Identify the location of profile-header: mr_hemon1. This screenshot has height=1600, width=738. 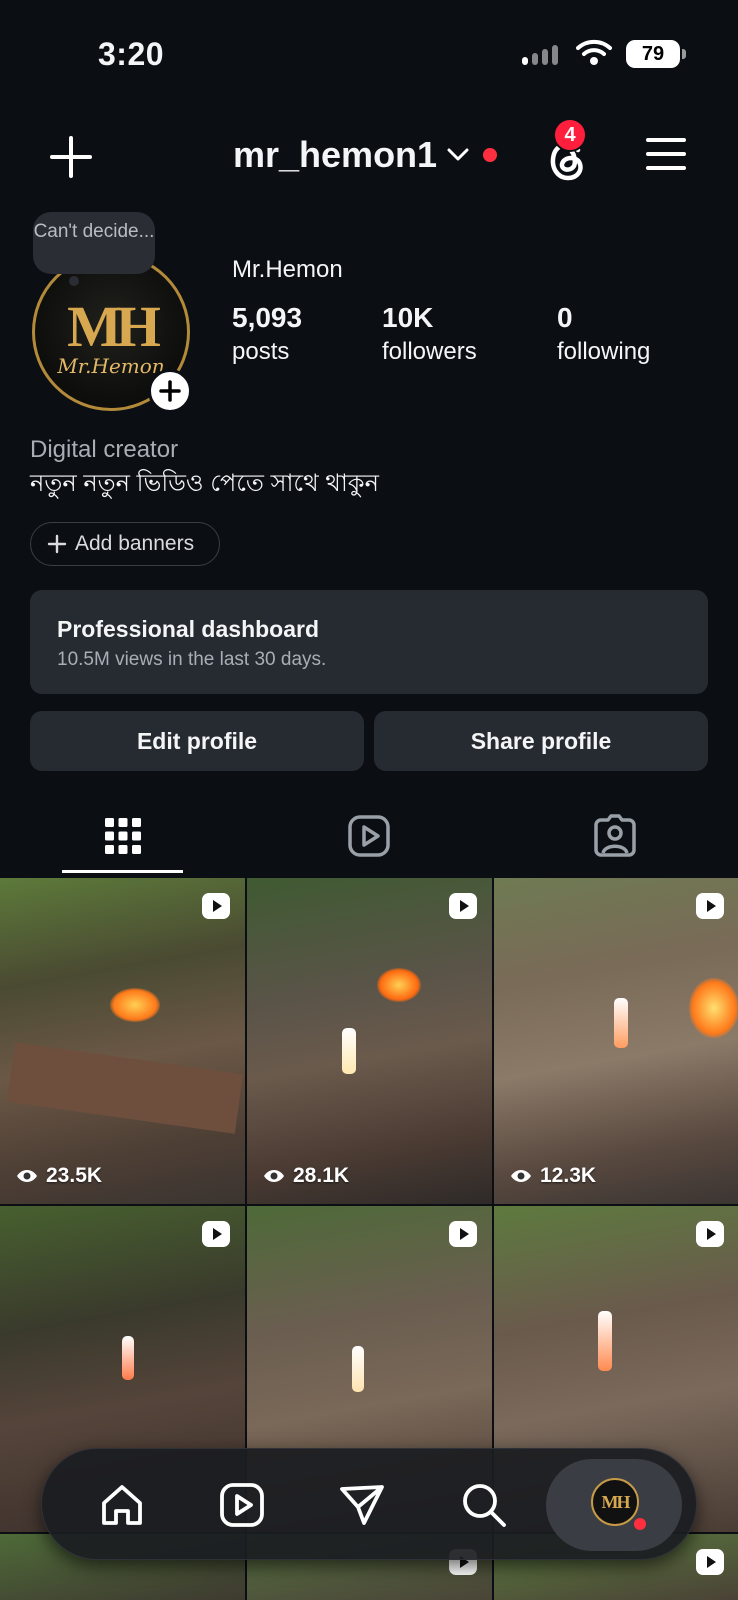
(369, 160).